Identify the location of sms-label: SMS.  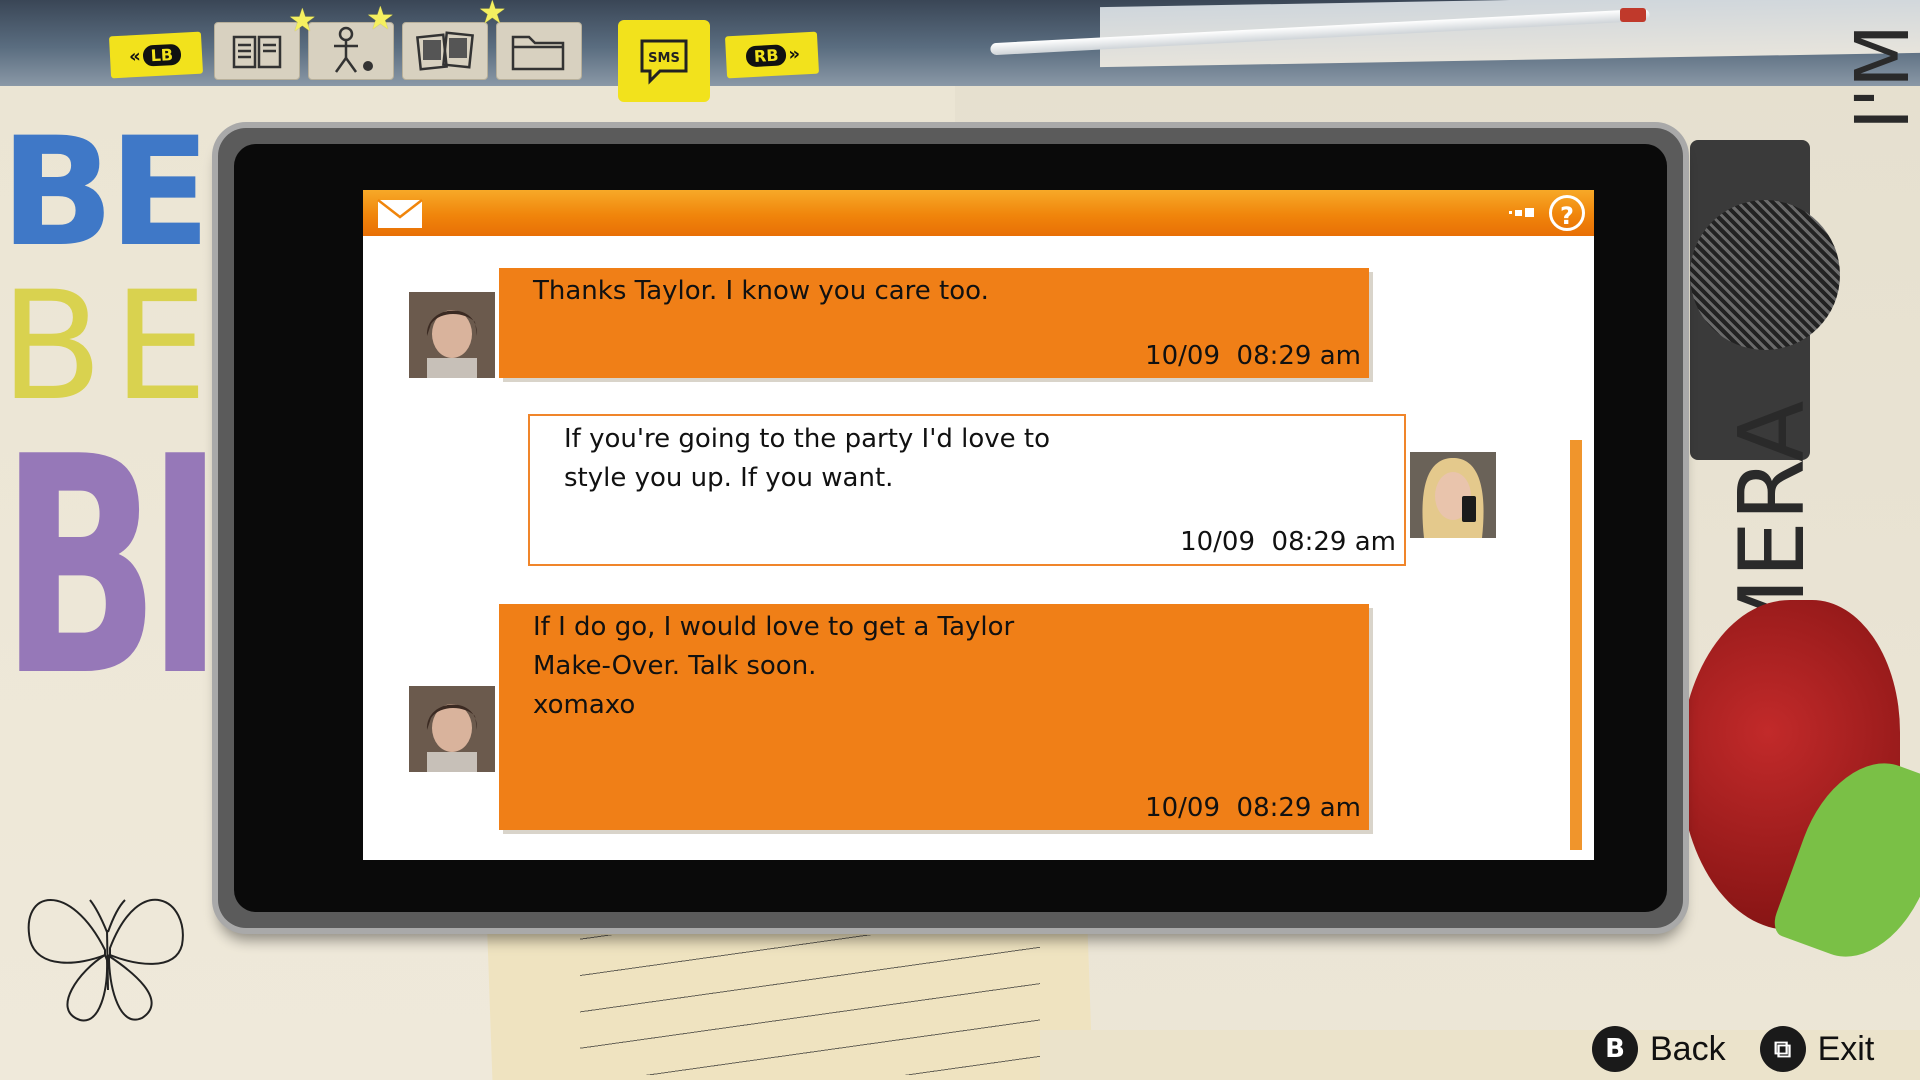
(664, 58).